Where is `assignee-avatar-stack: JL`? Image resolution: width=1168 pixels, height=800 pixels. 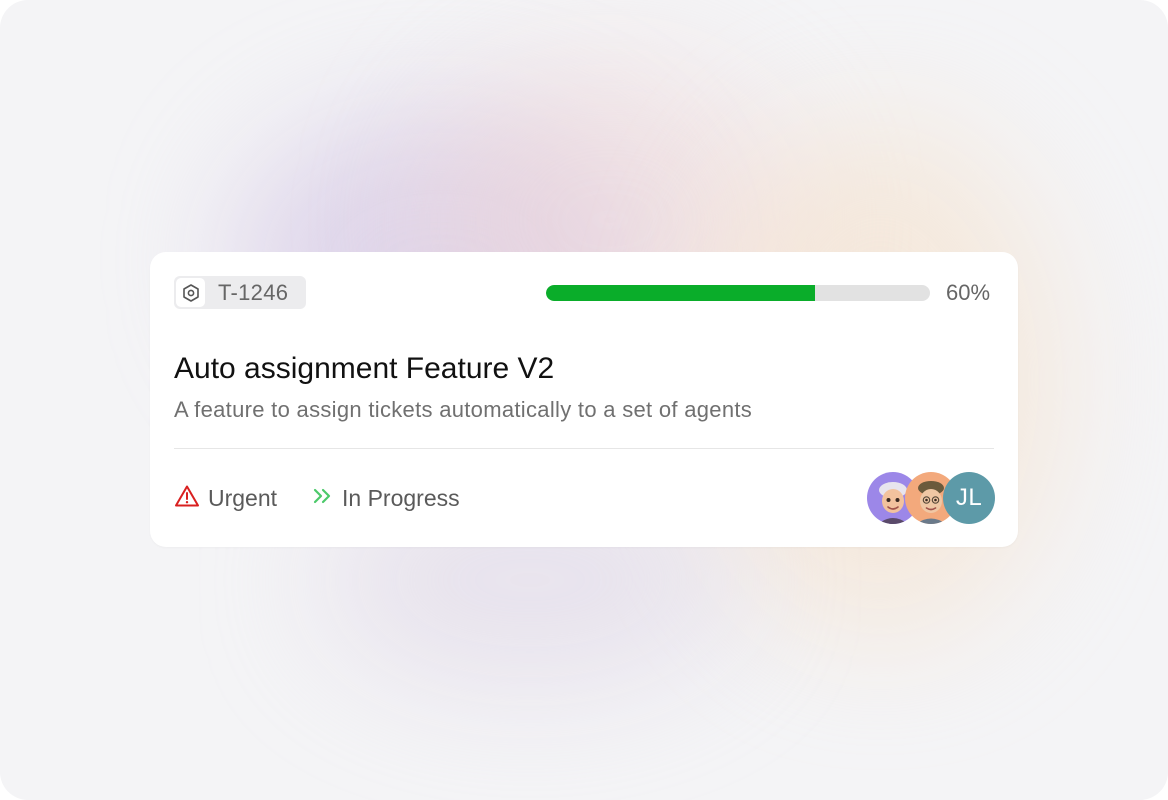
assignee-avatar-stack: JL is located at coordinates (931, 498).